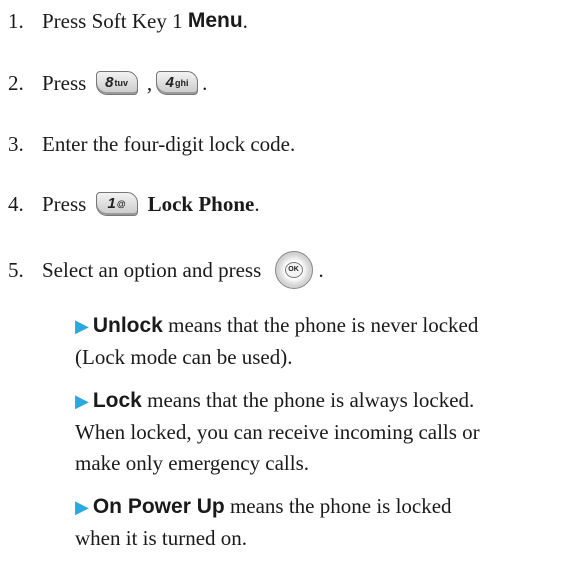 The width and height of the screenshot is (567, 572). What do you see at coordinates (158, 506) in the screenshot?
I see `option-term: On Power Up` at bounding box center [158, 506].